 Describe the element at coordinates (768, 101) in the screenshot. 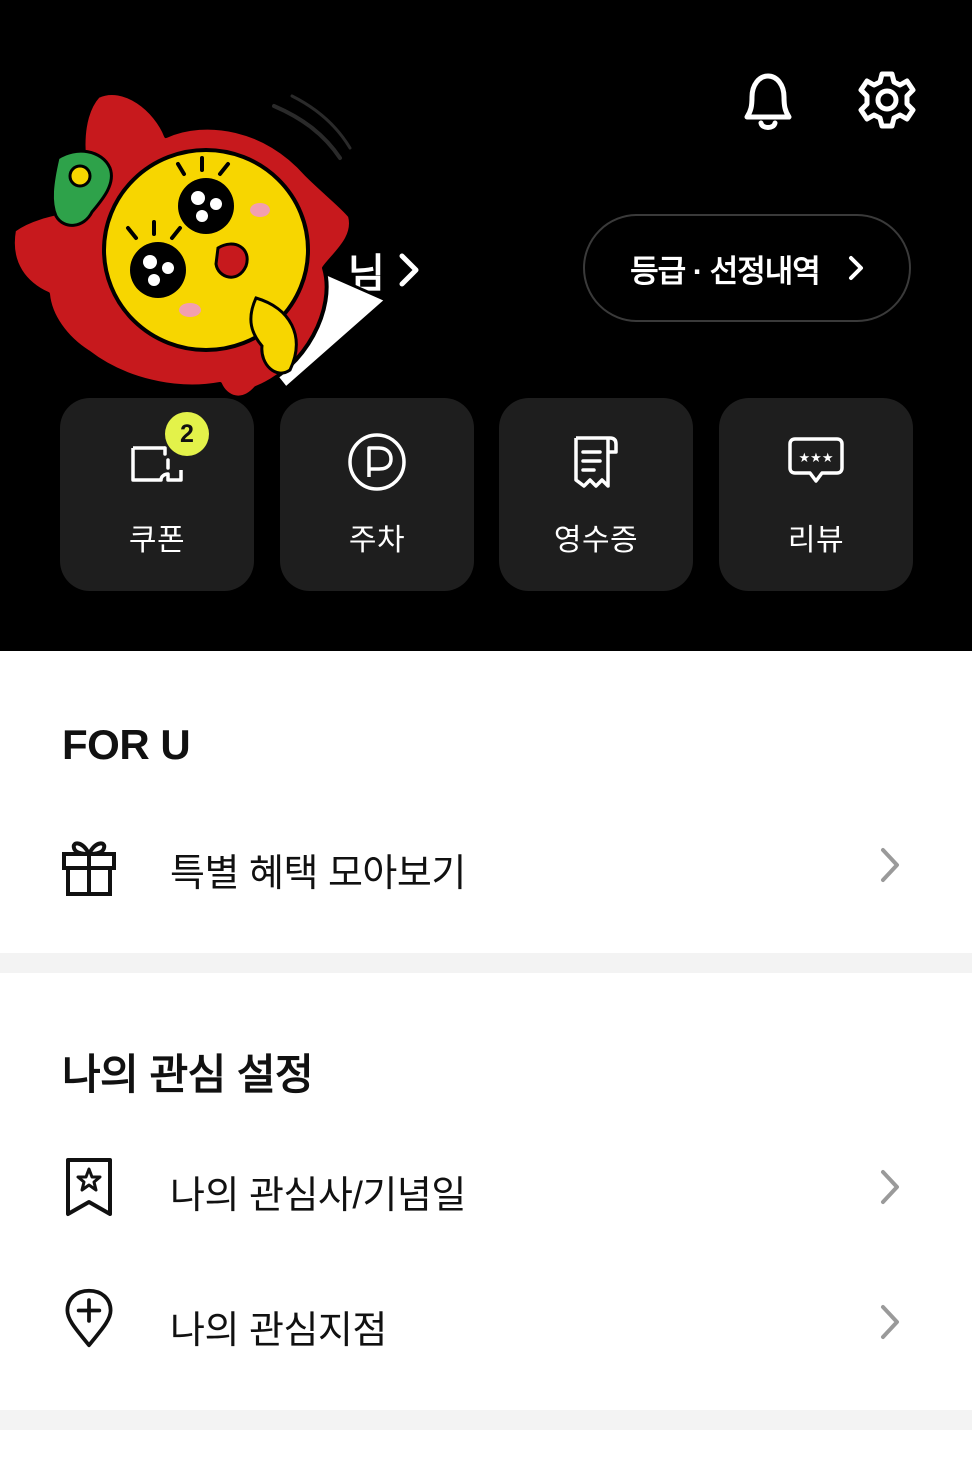

I see `bell-icon` at that location.